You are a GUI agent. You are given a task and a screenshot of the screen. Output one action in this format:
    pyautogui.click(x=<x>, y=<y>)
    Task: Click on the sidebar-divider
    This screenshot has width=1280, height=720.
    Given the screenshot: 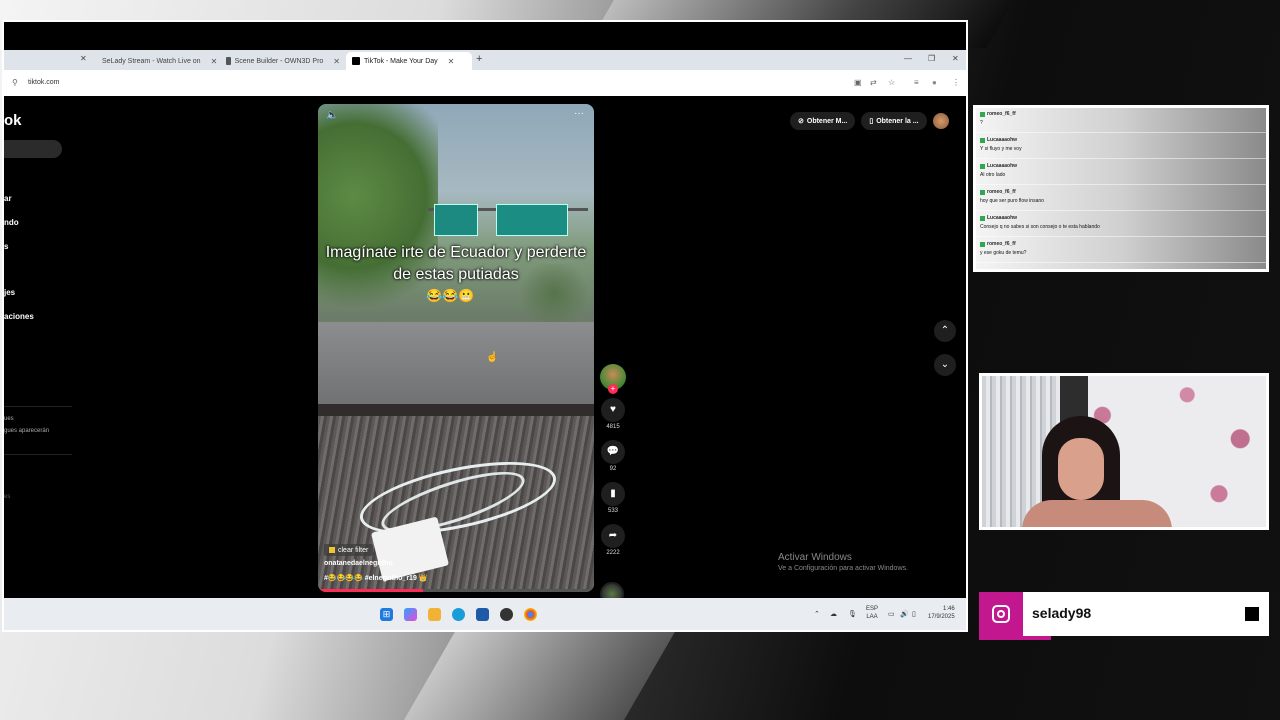 What is the action you would take?
    pyautogui.click(x=38, y=454)
    